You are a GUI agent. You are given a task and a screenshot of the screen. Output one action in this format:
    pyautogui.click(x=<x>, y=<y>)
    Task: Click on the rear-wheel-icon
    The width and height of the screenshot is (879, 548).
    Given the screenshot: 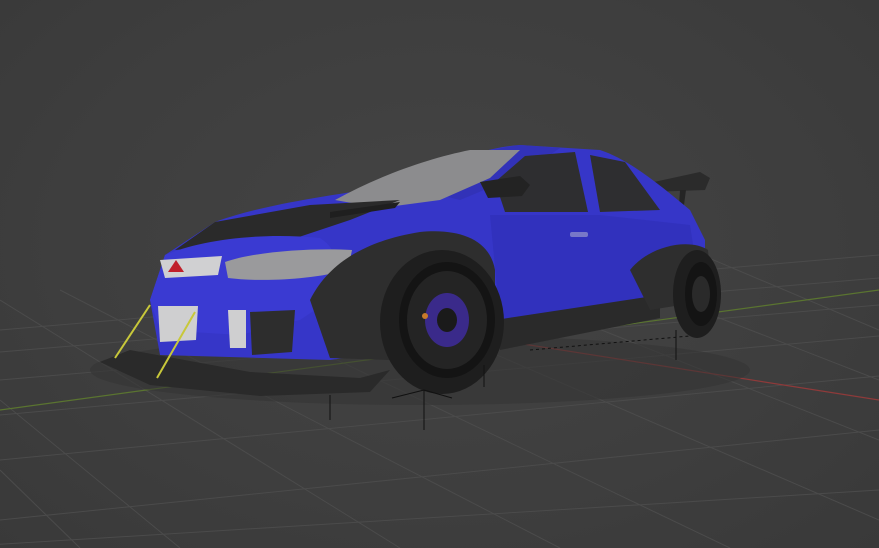 What is the action you would take?
    pyautogui.click(x=697, y=294)
    